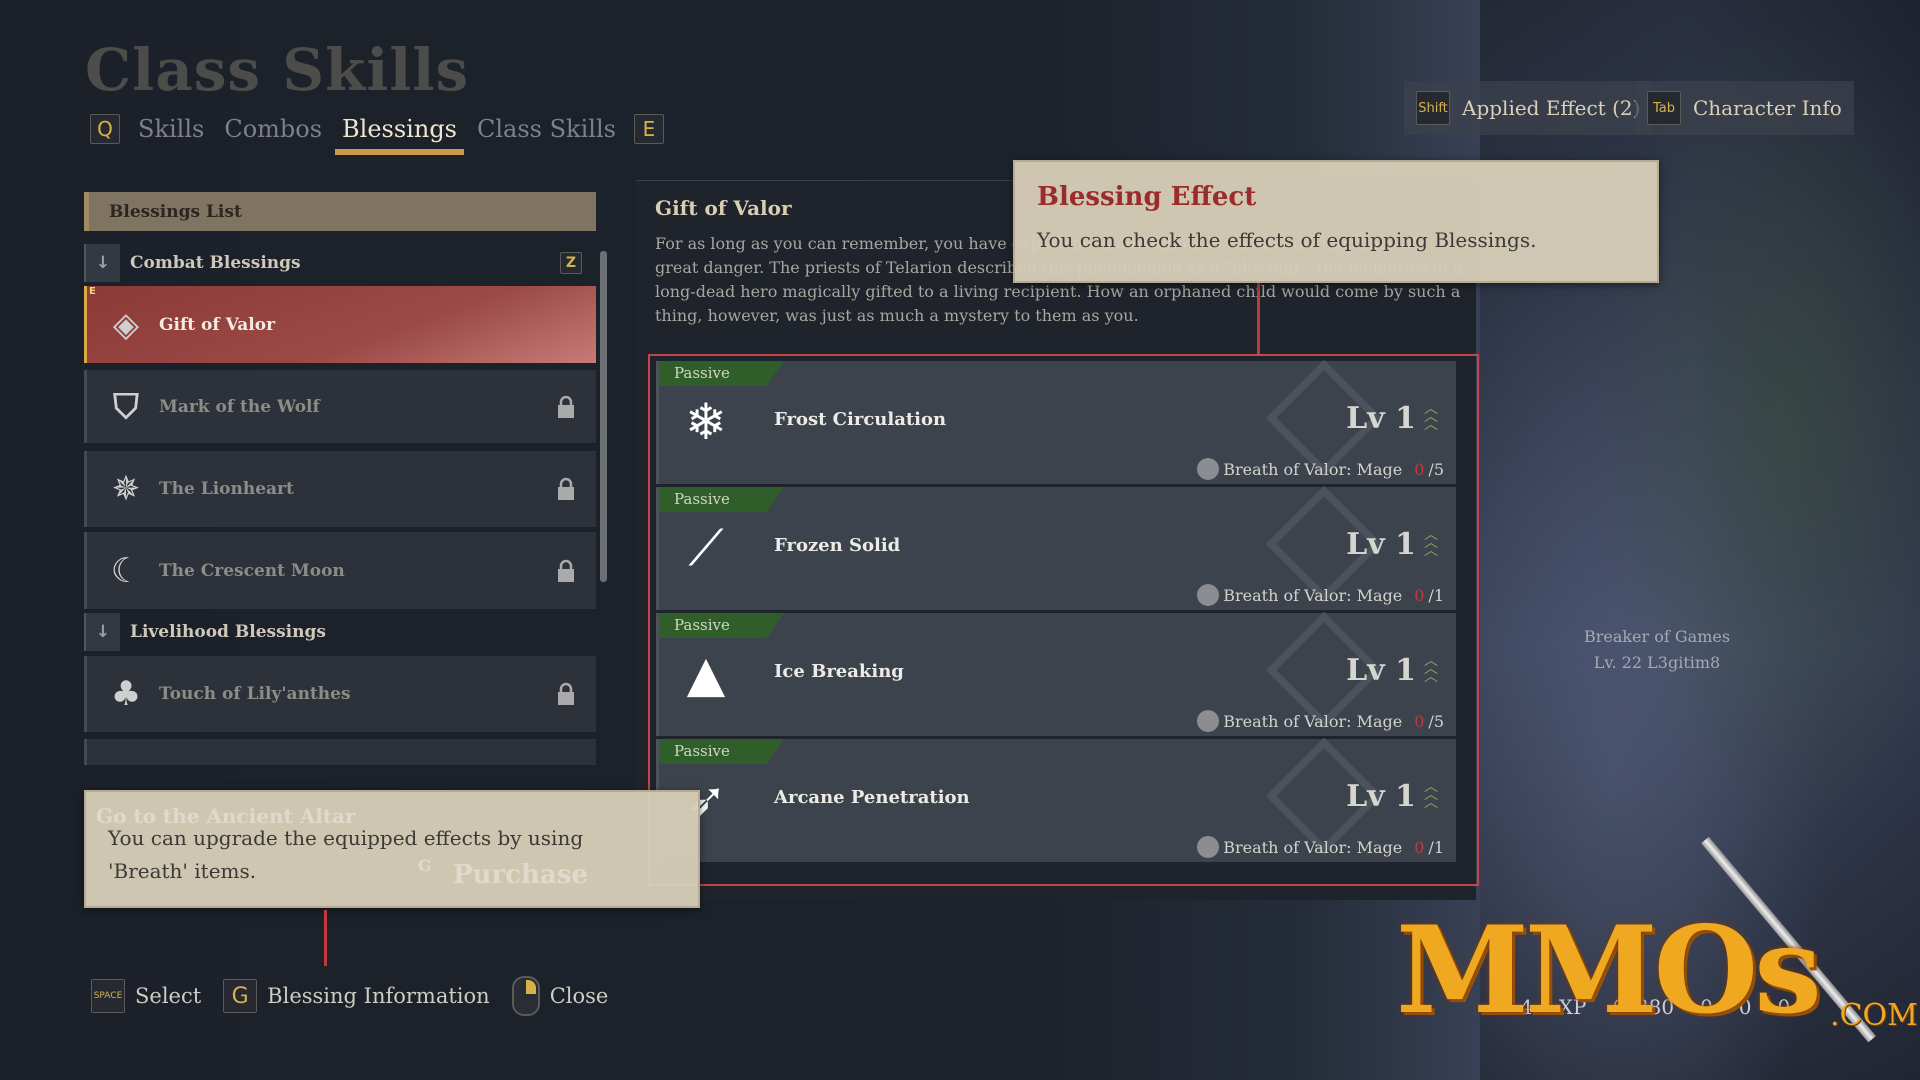 This screenshot has height=1080, width=1920. Describe the element at coordinates (126, 324) in the screenshot. I see `diamond-rune-icon: ◈` at that location.